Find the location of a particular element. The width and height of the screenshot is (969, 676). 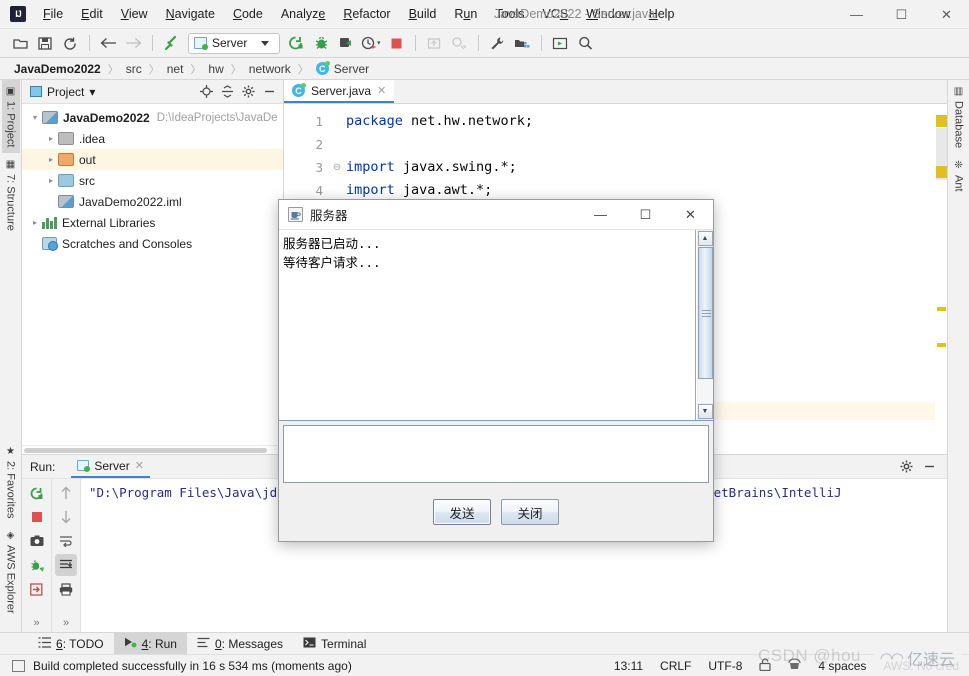

settings-wrench-icon is located at coordinates (497, 43).